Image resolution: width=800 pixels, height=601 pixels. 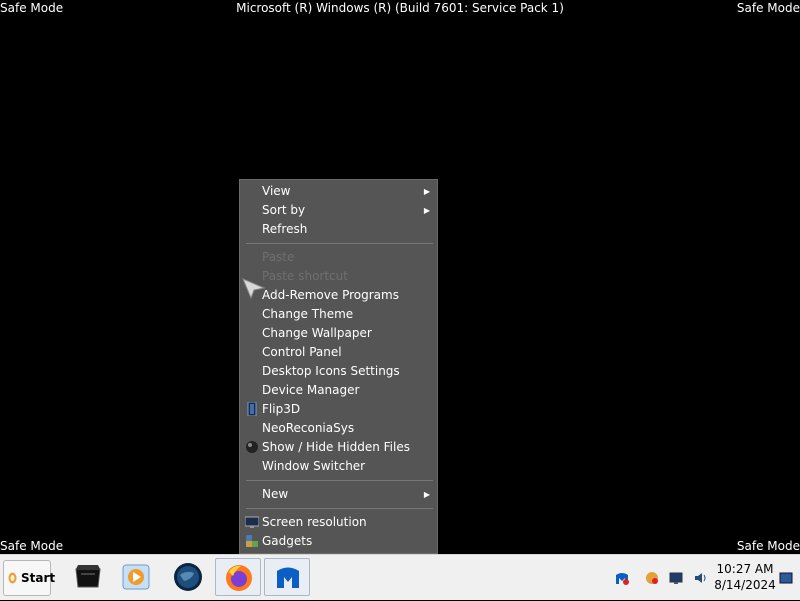 I want to click on taskbar-app-malwarebytes, so click(x=287, y=577).